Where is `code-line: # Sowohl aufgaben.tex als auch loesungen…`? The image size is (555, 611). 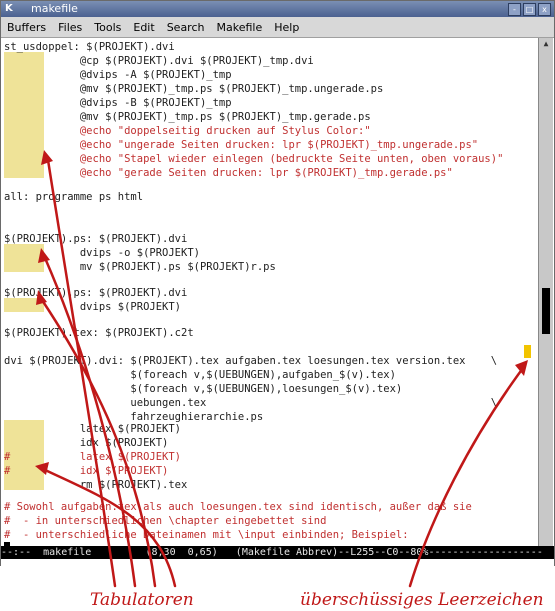
code-line: # Sowohl aufgaben.tex als auch loesungen… is located at coordinates (238, 507).